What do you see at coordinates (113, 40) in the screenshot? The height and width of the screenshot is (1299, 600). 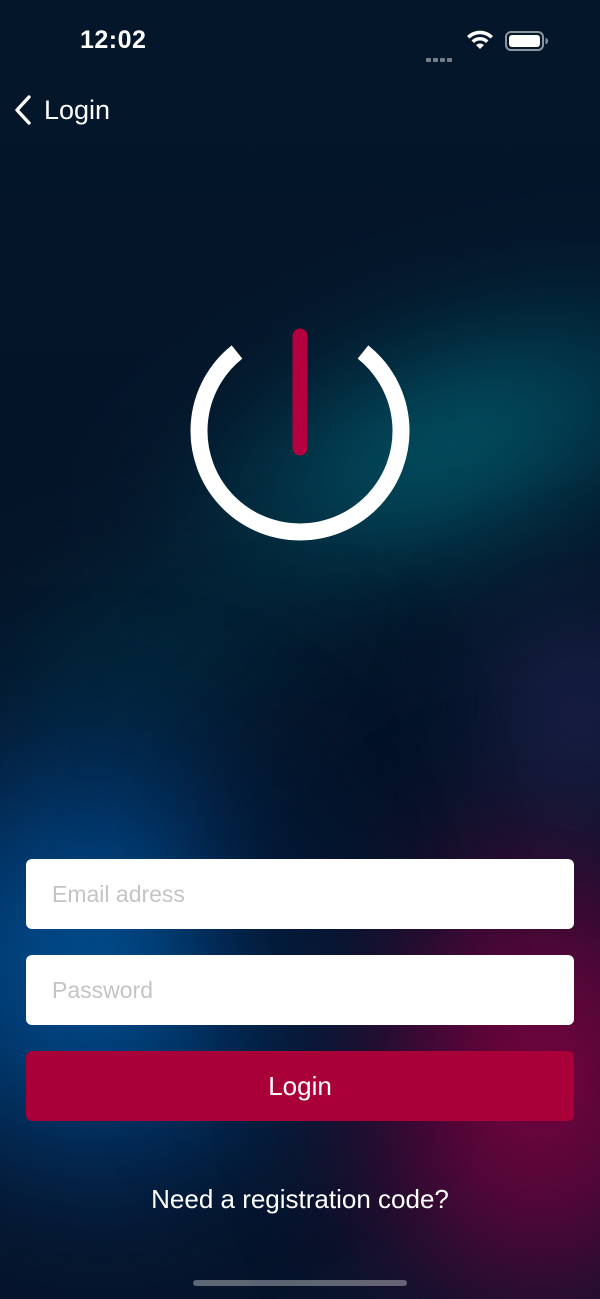 I see `status-time: 12:02` at bounding box center [113, 40].